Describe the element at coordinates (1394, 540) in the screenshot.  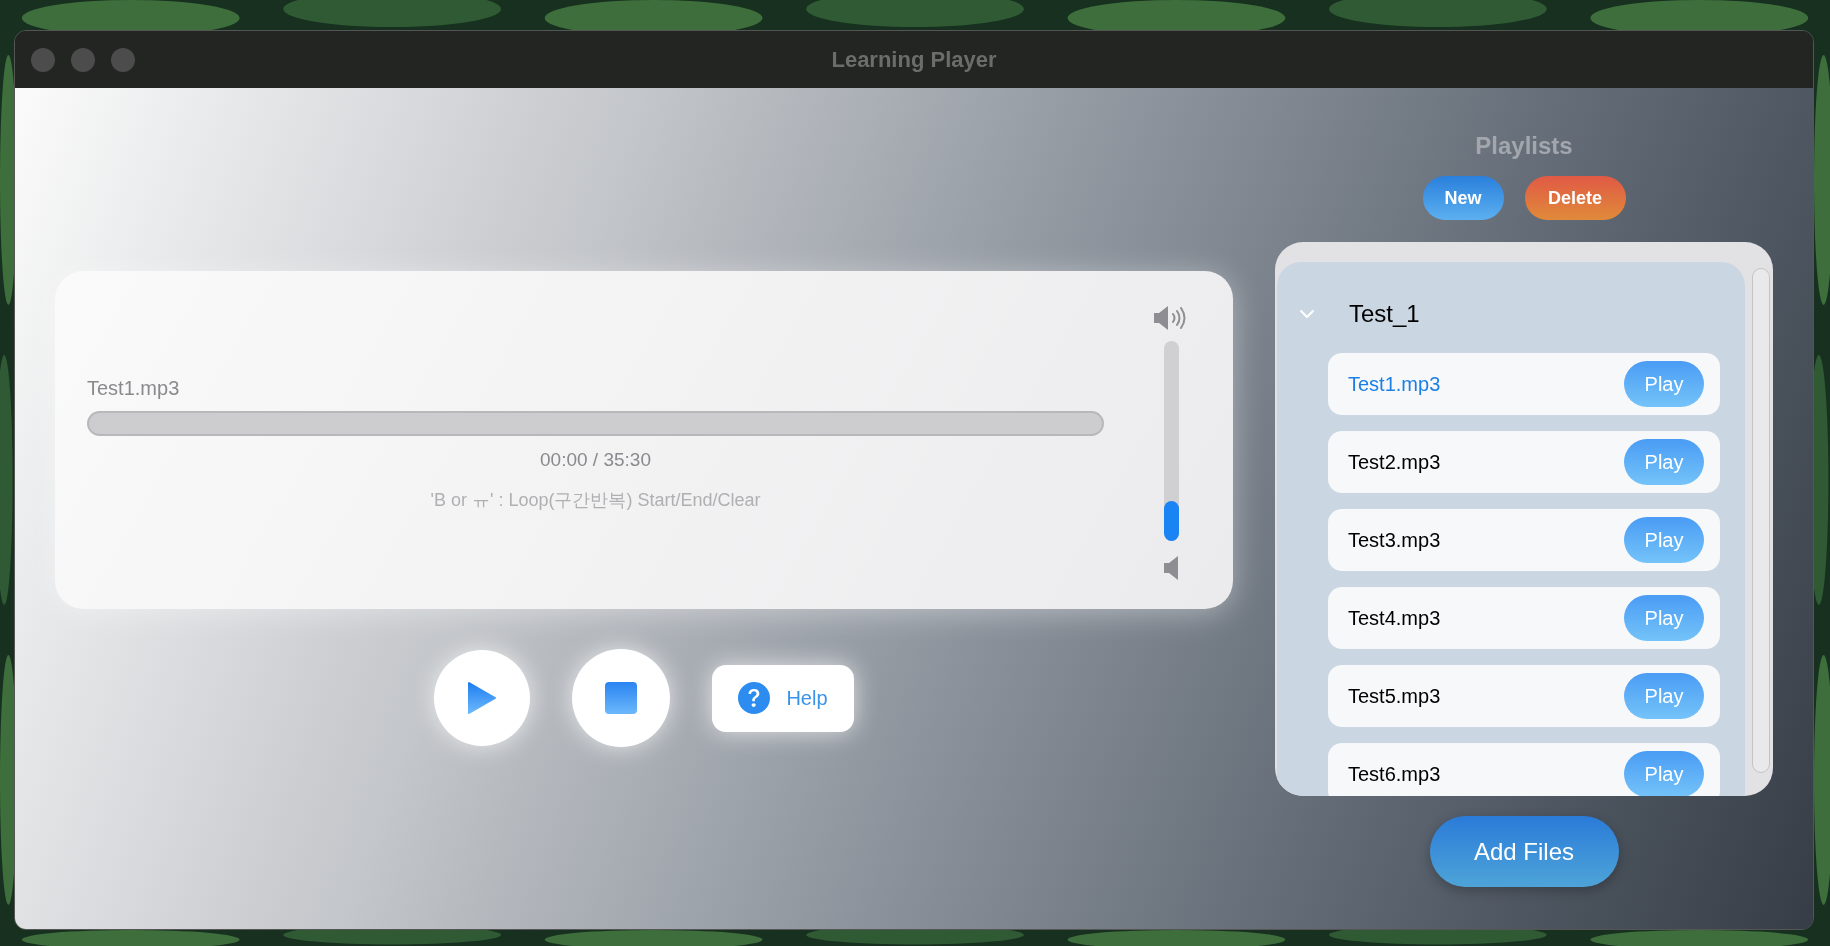
I see `track-name: Test3.mp3` at that location.